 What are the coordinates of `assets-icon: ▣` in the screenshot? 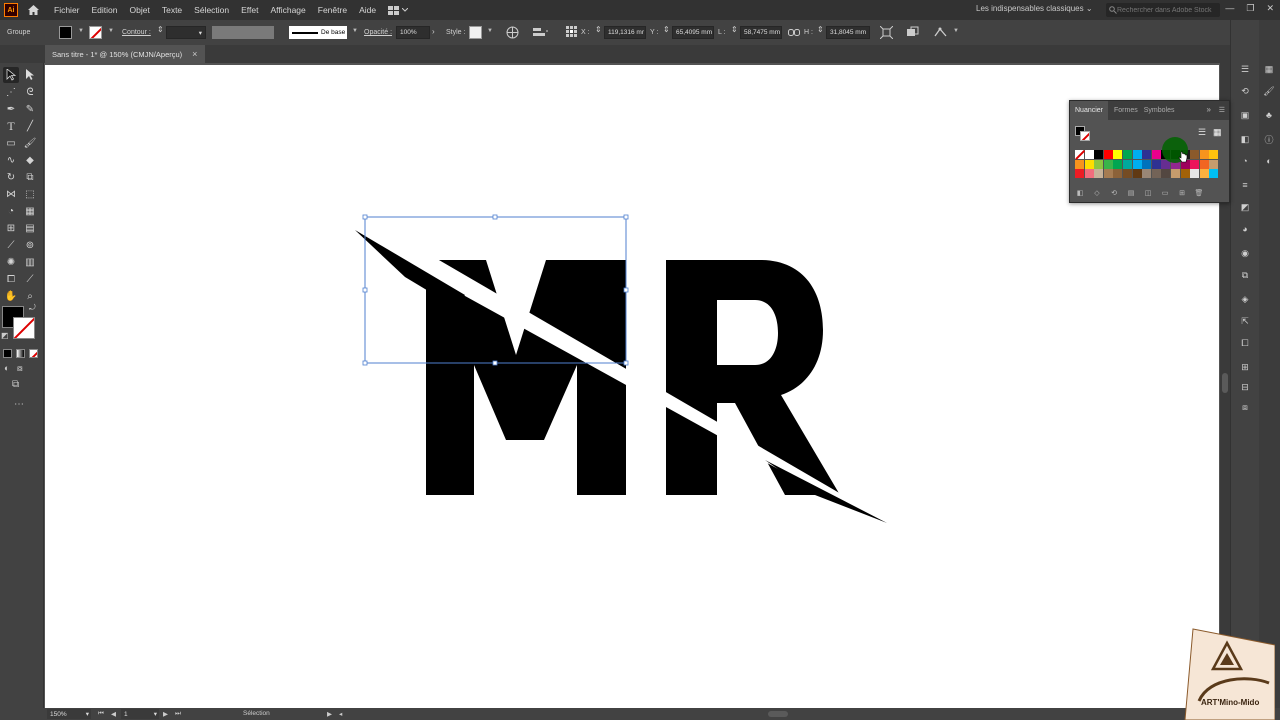 It's located at (1245, 115).